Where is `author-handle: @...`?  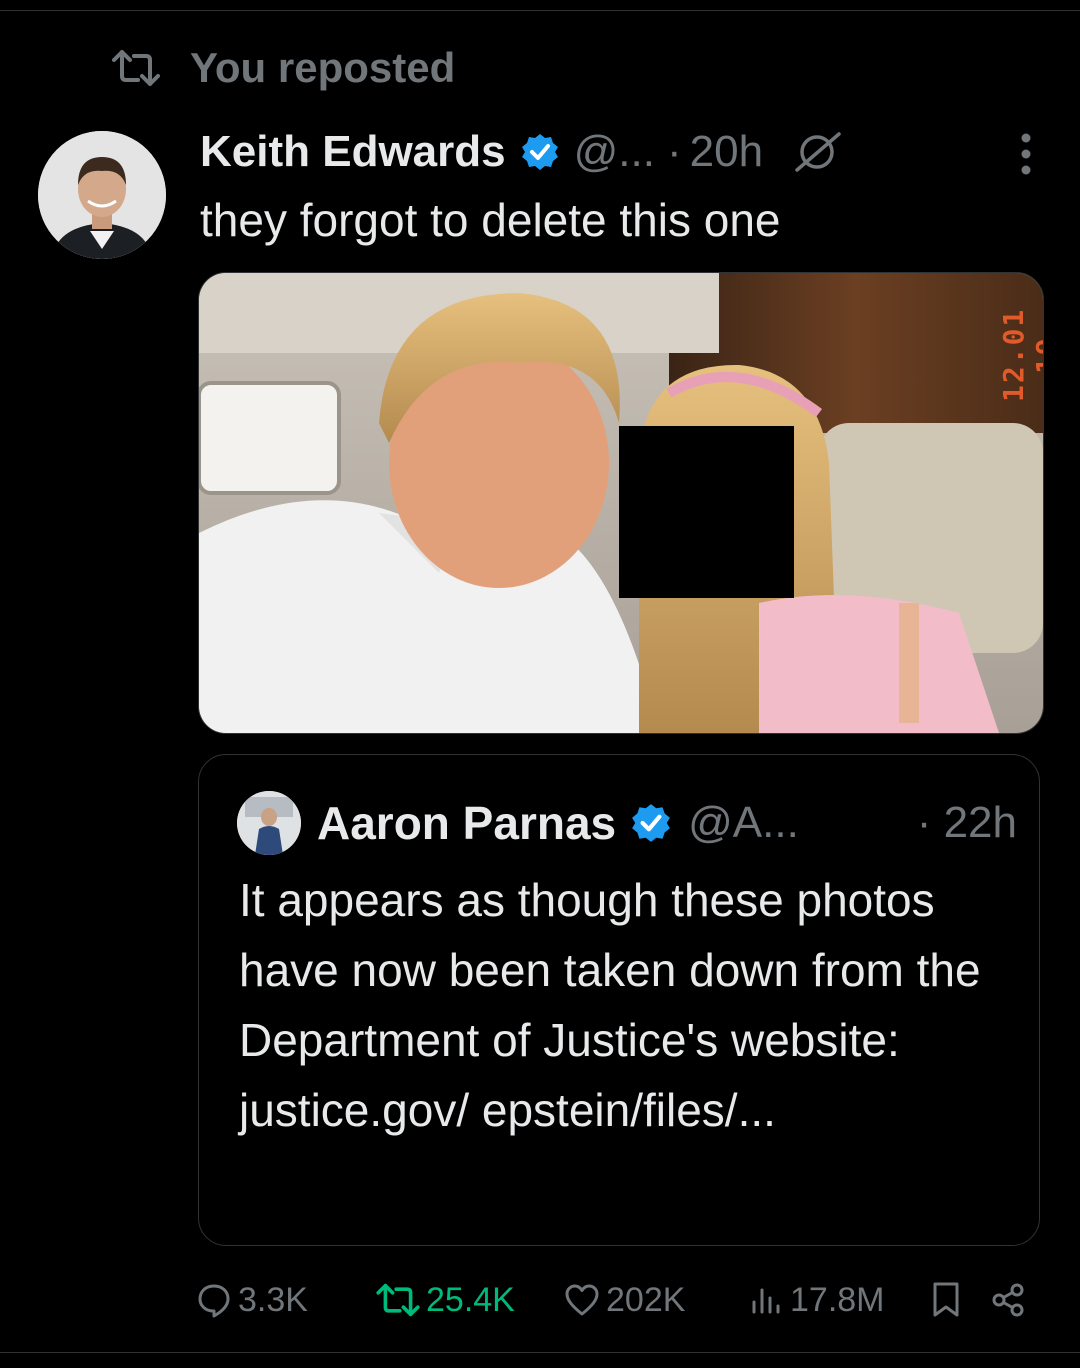 author-handle: @... is located at coordinates (614, 152).